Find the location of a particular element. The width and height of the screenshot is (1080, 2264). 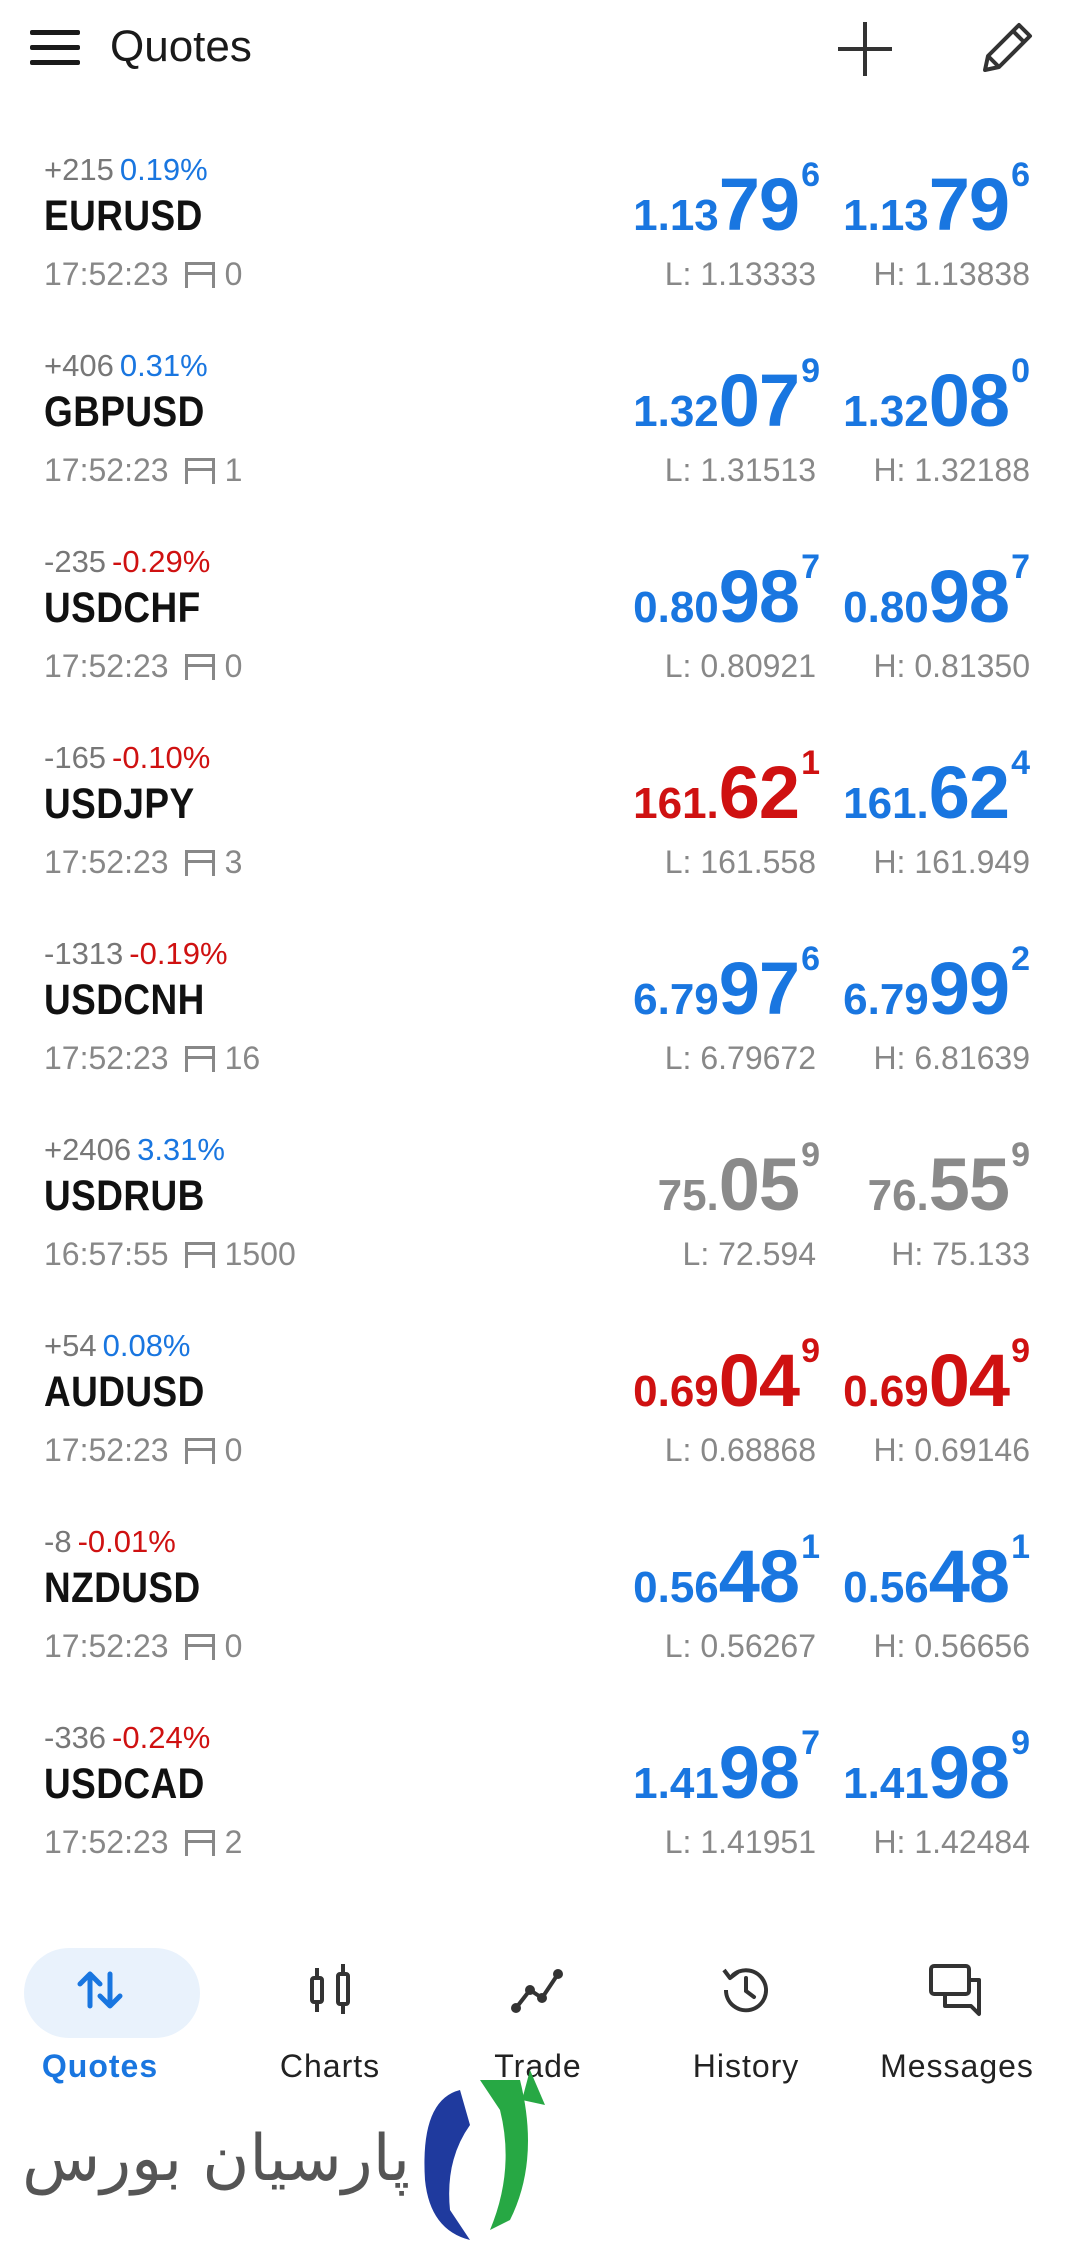

change-points: +215 0.19% is located at coordinates (126, 170).